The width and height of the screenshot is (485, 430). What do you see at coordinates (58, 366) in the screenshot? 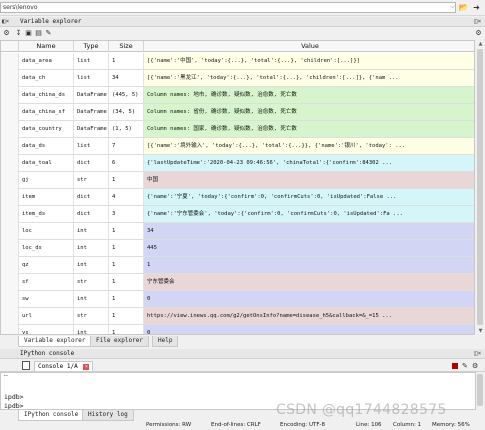
I see `console-tab-label: Console 1/A` at bounding box center [58, 366].